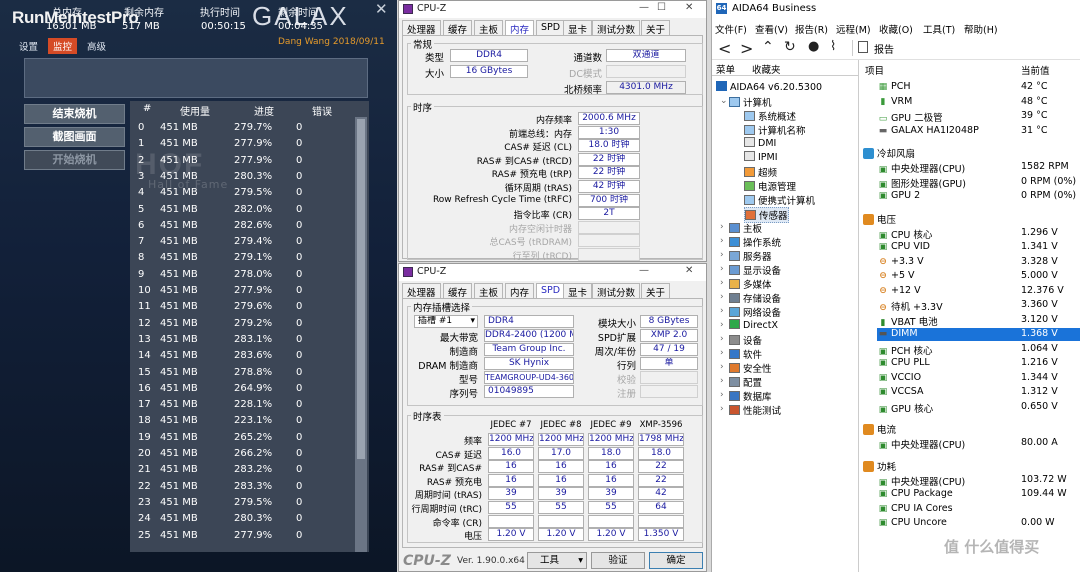  I want to click on table-scrollbar, so click(361, 334).